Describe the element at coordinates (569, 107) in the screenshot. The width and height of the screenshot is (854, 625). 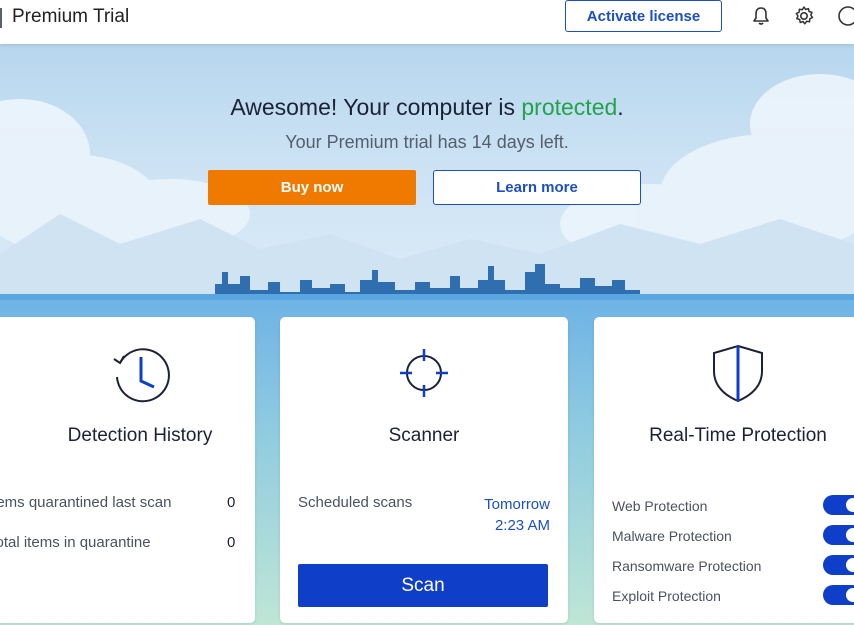
I see `headline-status: protected` at that location.